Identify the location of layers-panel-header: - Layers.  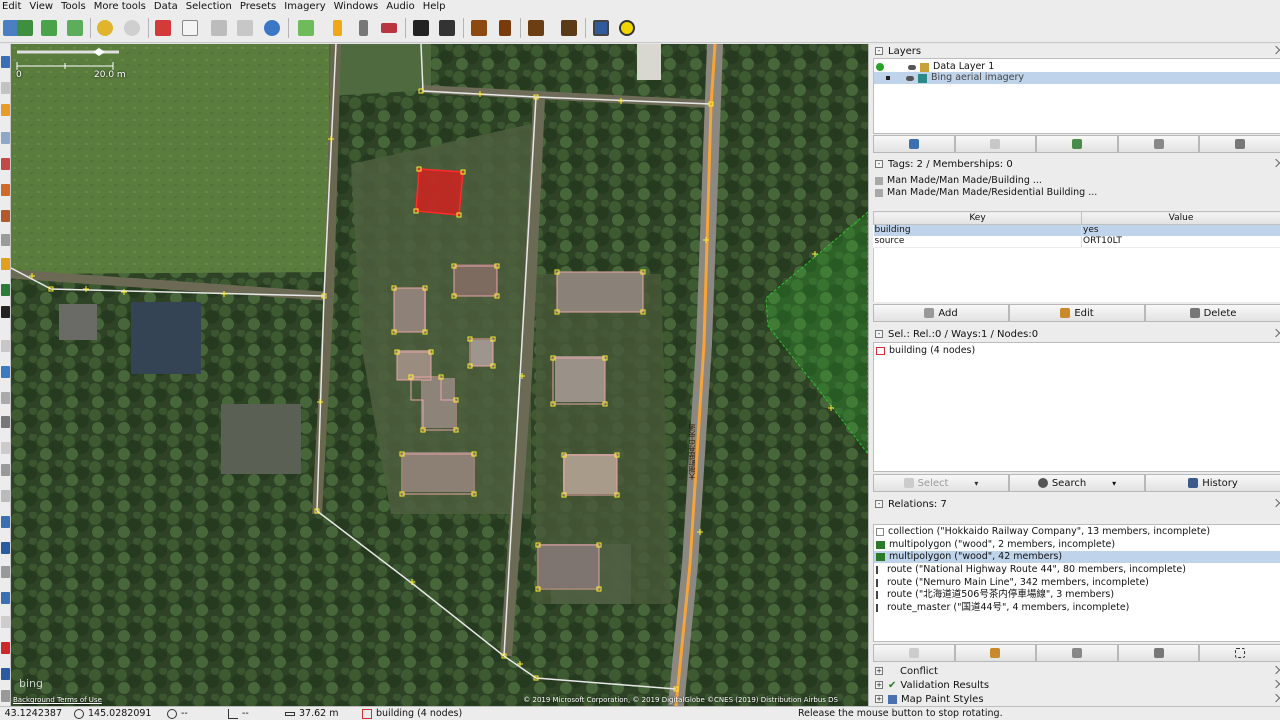
(1074, 51).